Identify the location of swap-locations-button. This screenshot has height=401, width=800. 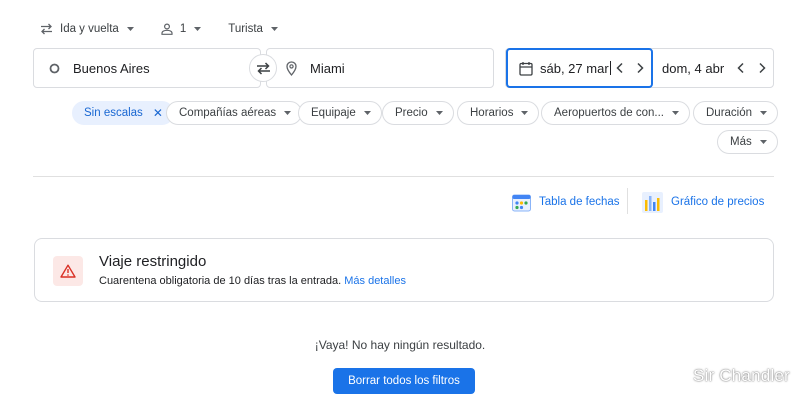
(263, 68).